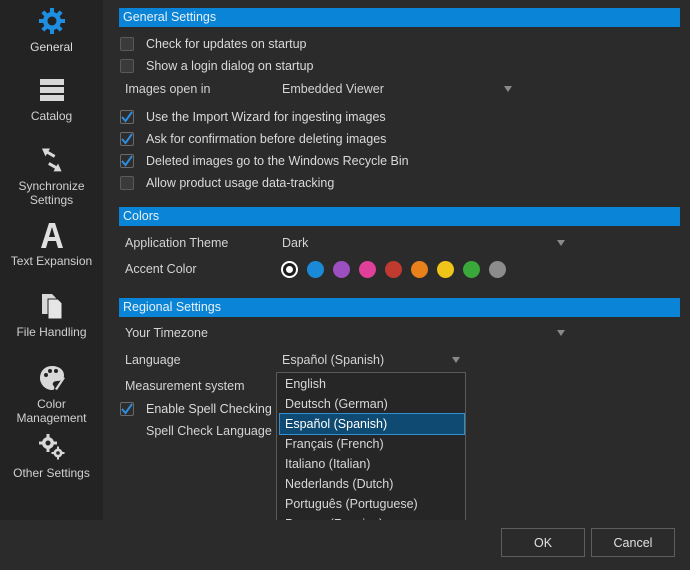 The width and height of the screenshot is (690, 570). What do you see at coordinates (372, 504) in the screenshot?
I see `language-option: Português (Portuguese)` at bounding box center [372, 504].